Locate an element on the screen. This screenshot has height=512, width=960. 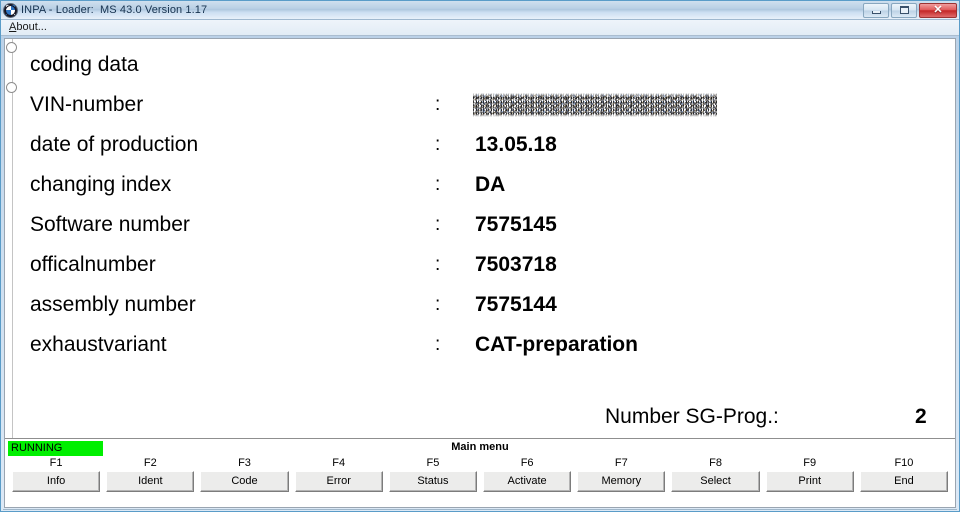
minimize-icon is located at coordinates (876, 12).